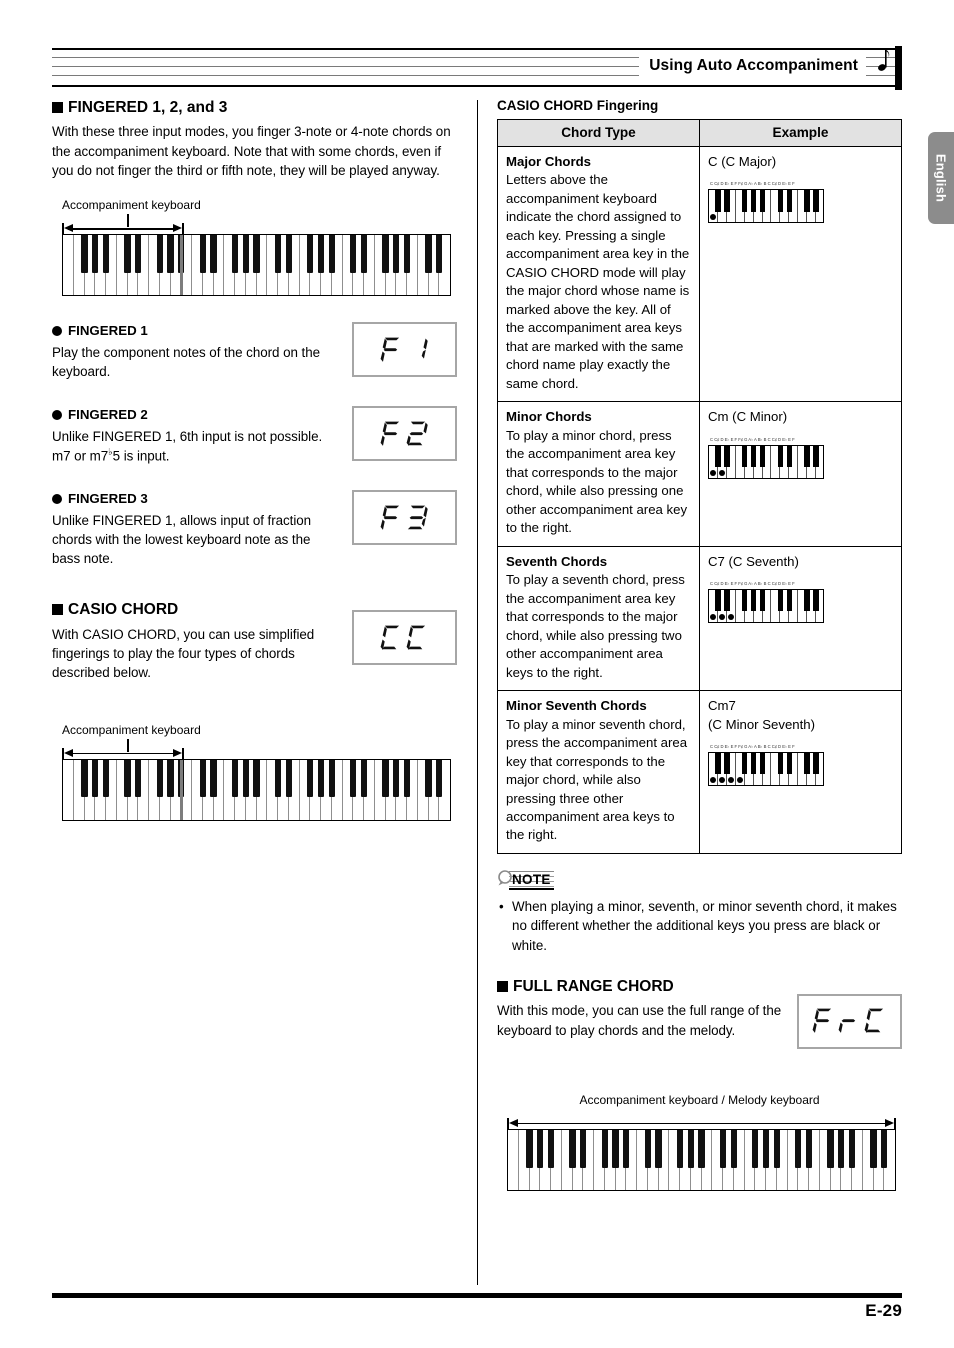 This screenshot has height=1348, width=954. I want to click on example-chord-label: Cm (C Minor), so click(748, 417).